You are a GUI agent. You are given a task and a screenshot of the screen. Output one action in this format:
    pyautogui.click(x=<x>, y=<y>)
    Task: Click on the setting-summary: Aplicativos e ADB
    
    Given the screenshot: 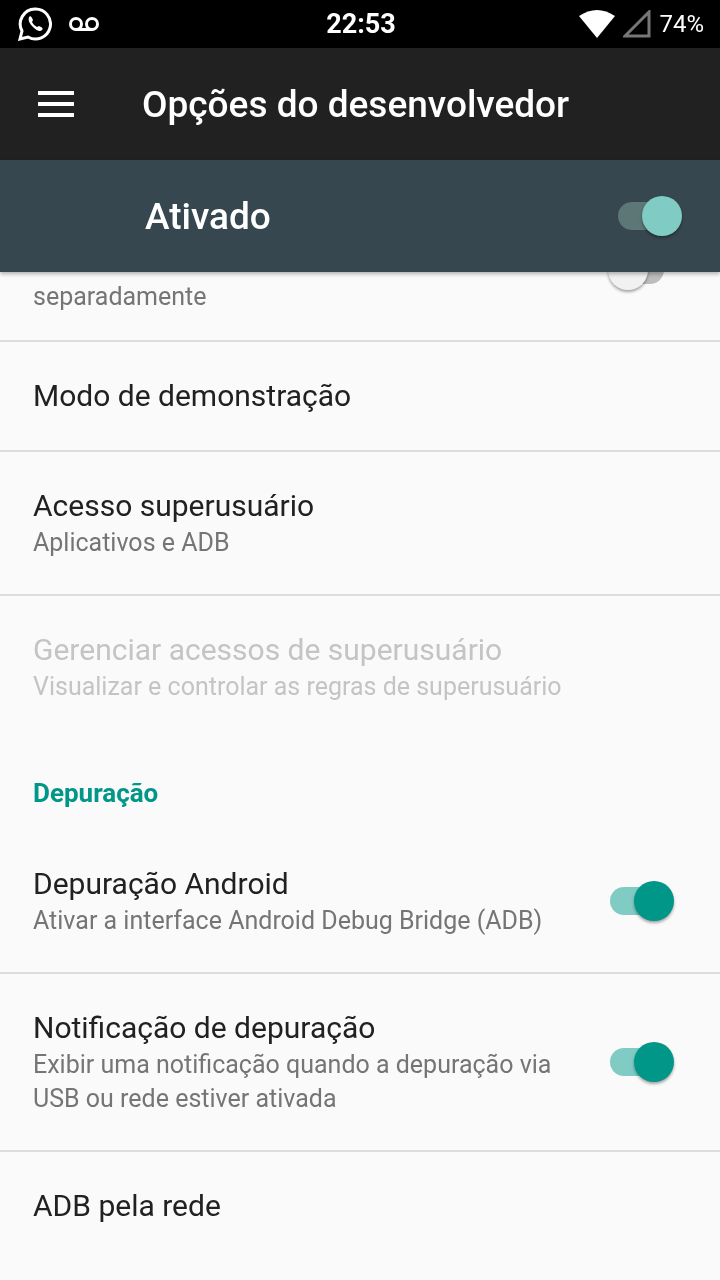 What is the action you would take?
    pyautogui.click(x=132, y=543)
    